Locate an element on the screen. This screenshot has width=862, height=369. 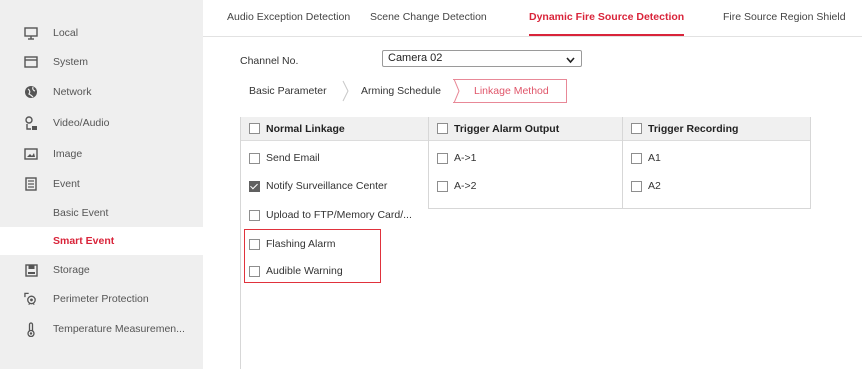
checkbox-notify-surveillance-center: Notify Surveillance Center is located at coordinates (318, 186).